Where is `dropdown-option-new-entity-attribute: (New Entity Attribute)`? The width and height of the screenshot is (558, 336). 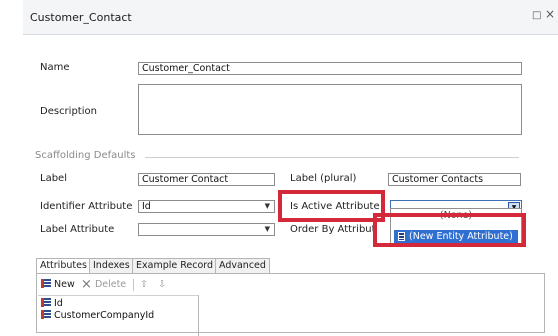 dropdown-option-new-entity-attribute: (New Entity Attribute) is located at coordinates (456, 236).